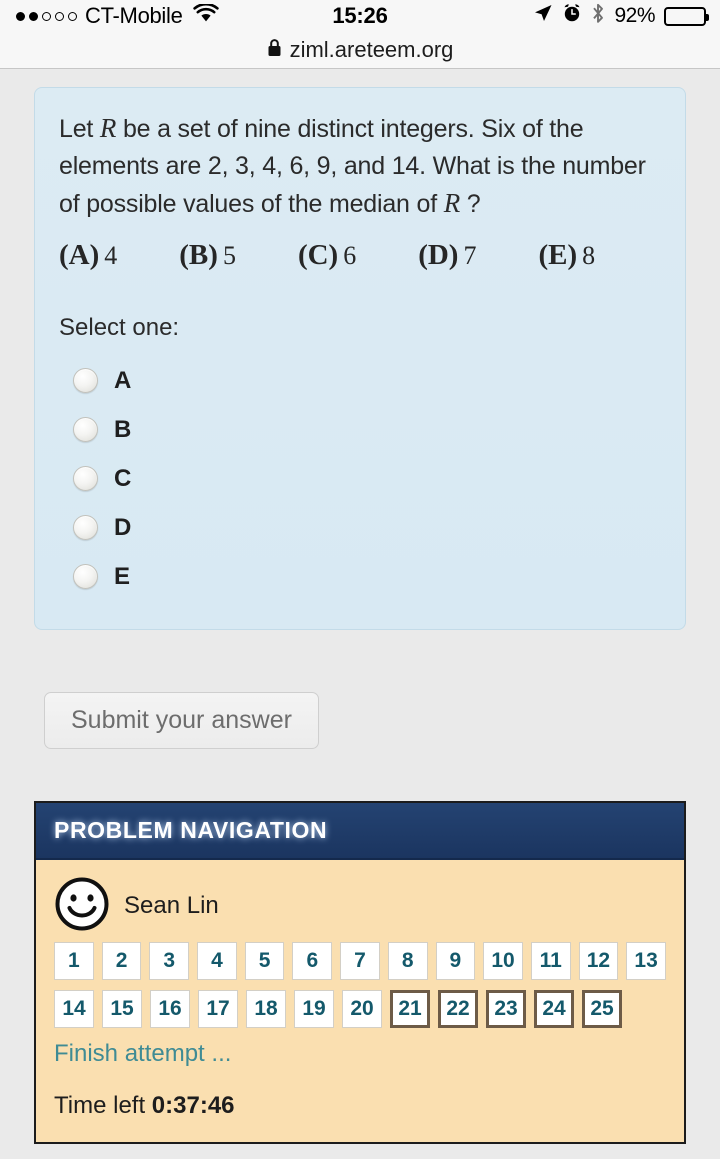 The image size is (720, 1159). Describe the element at coordinates (79, 255) in the screenshot. I see `answer-choice-a-label: (A)` at that location.